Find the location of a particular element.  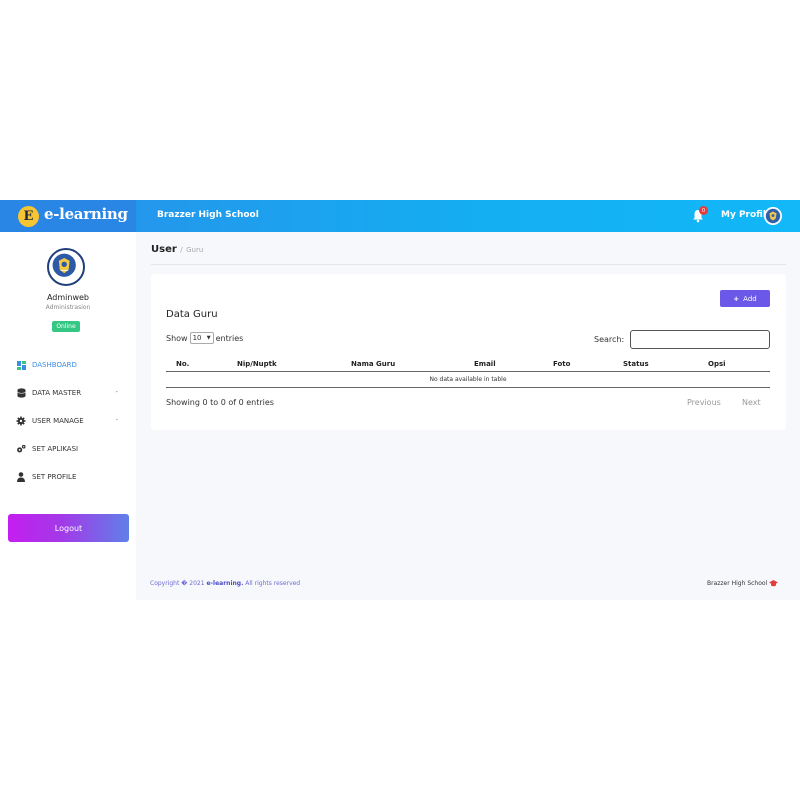

sidebar-user-role: Administrasion is located at coordinates (68, 307).